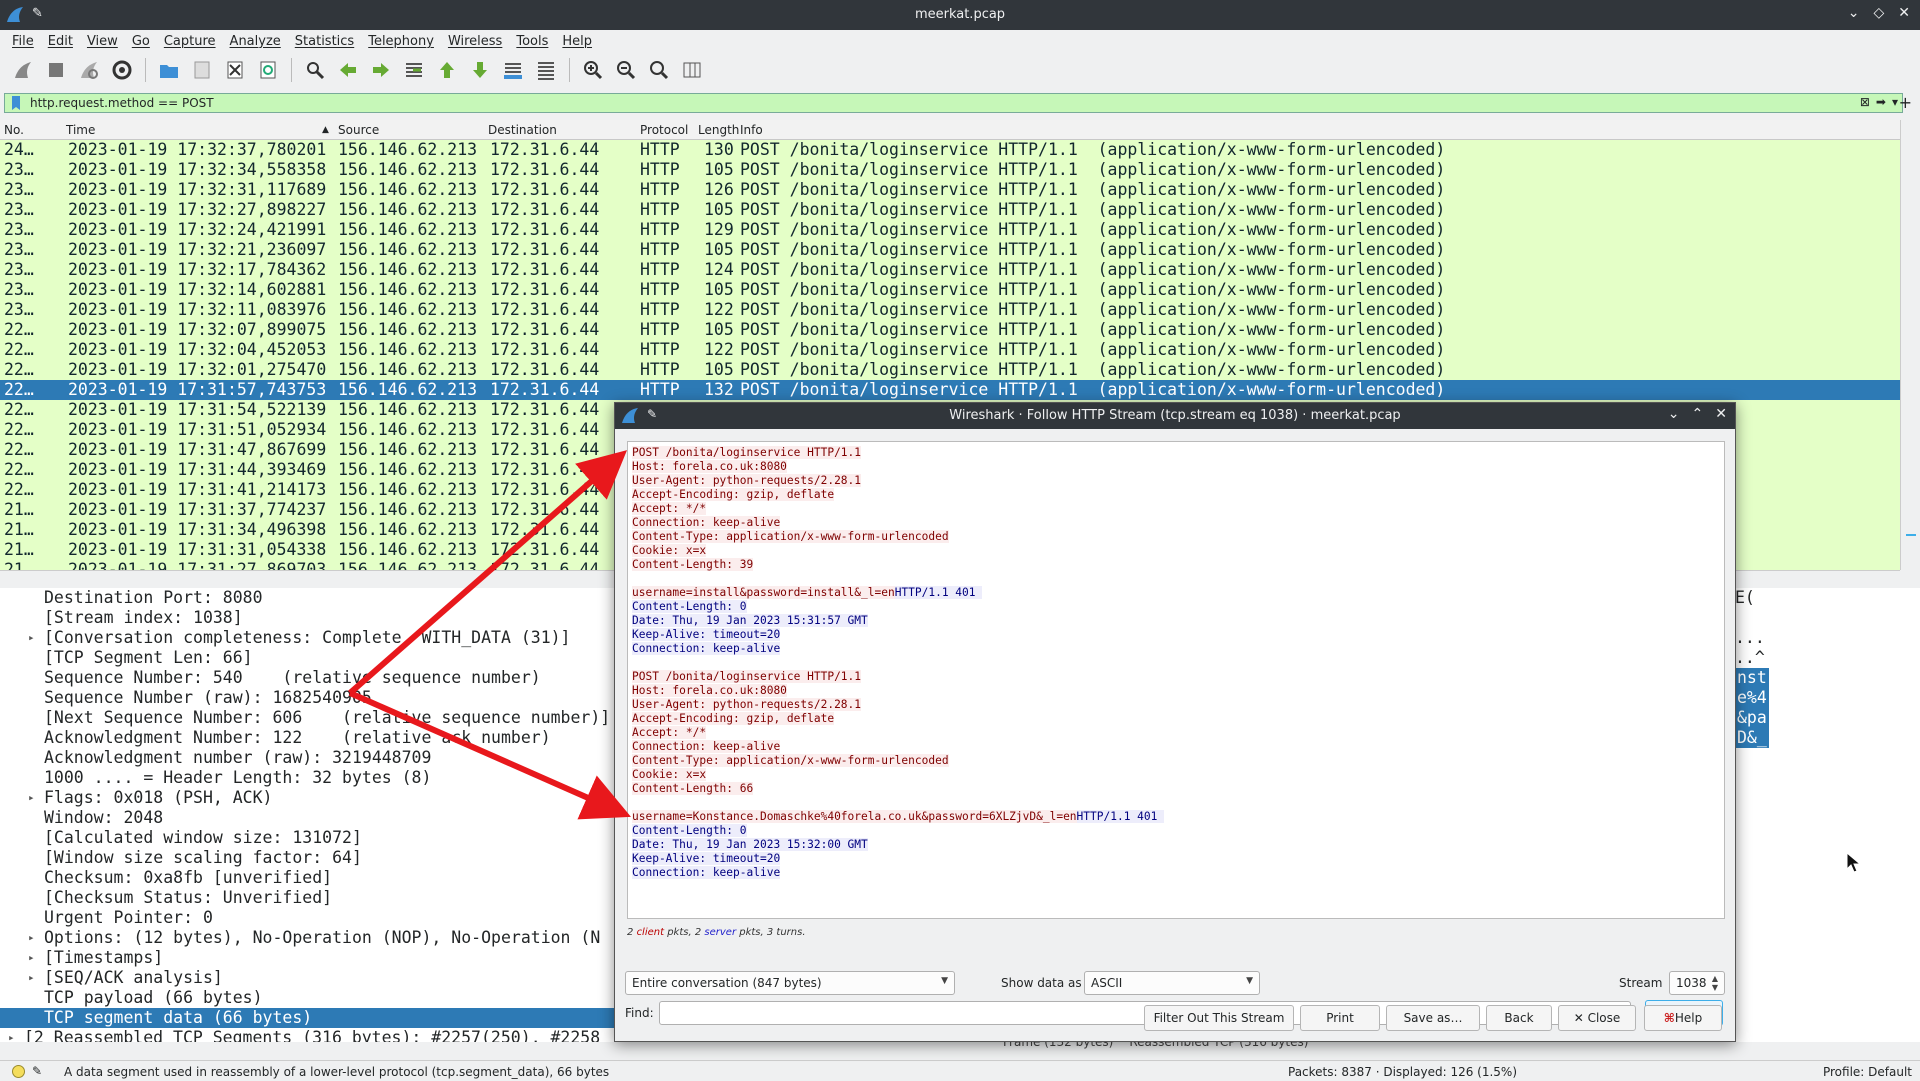 The height and width of the screenshot is (1081, 1920). What do you see at coordinates (18, 1071) in the screenshot?
I see `expert-info-led-icon` at bounding box center [18, 1071].